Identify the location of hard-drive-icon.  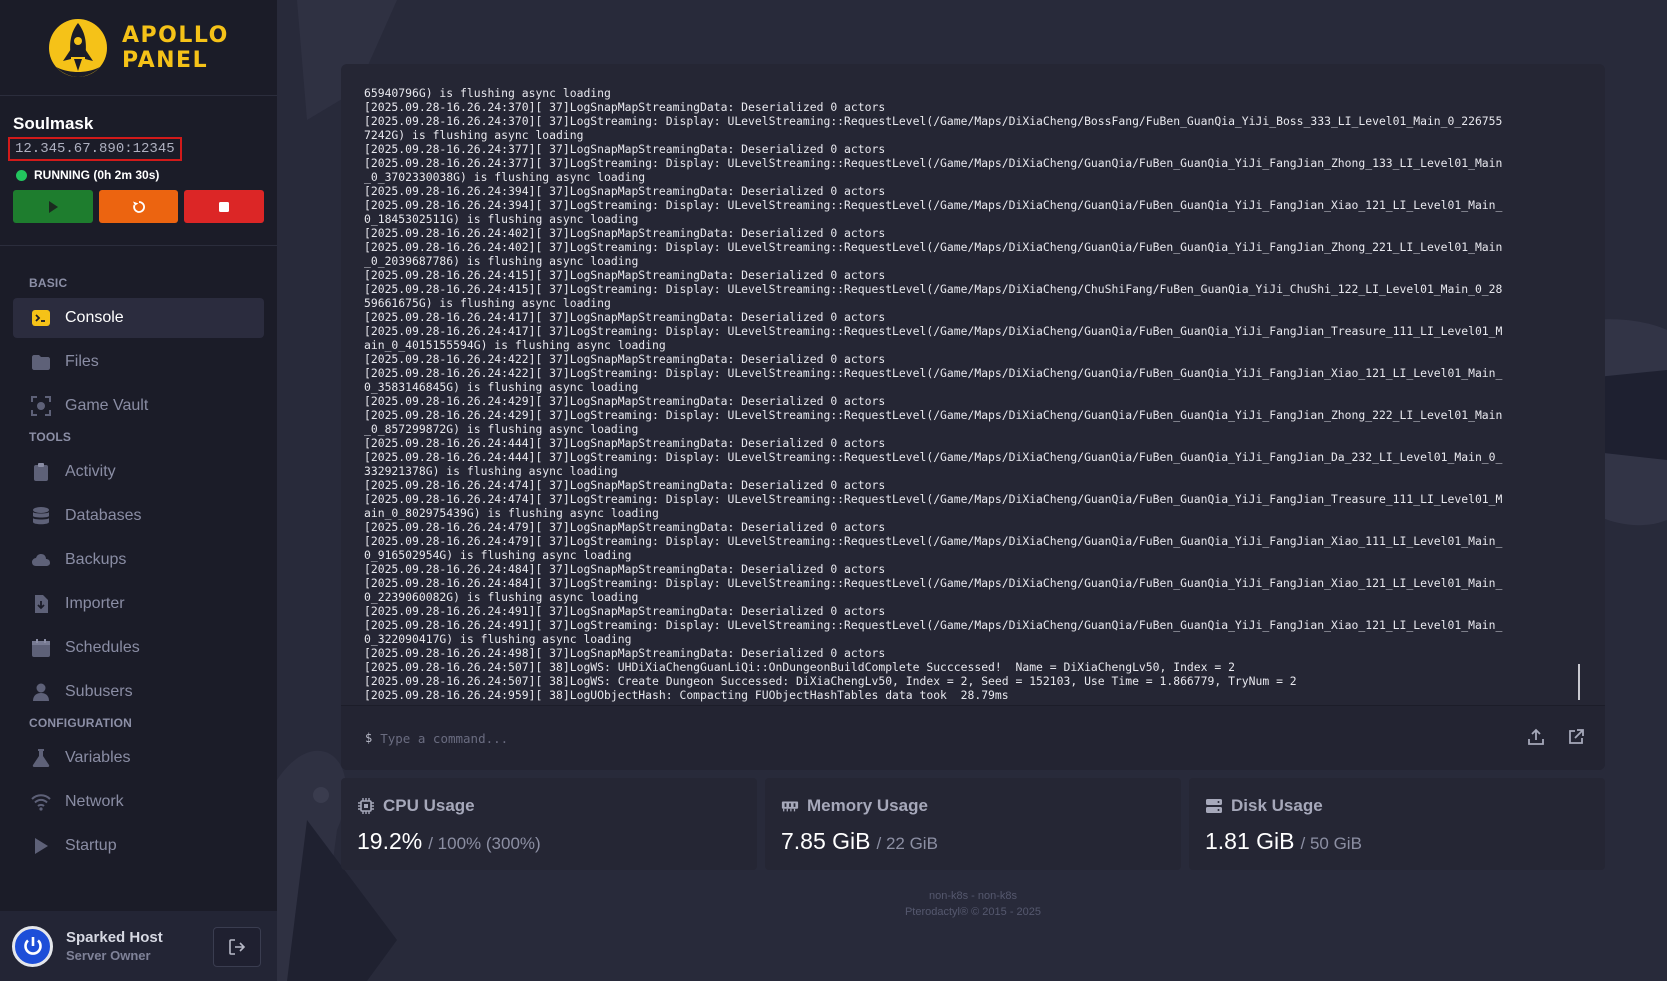
(1214, 806).